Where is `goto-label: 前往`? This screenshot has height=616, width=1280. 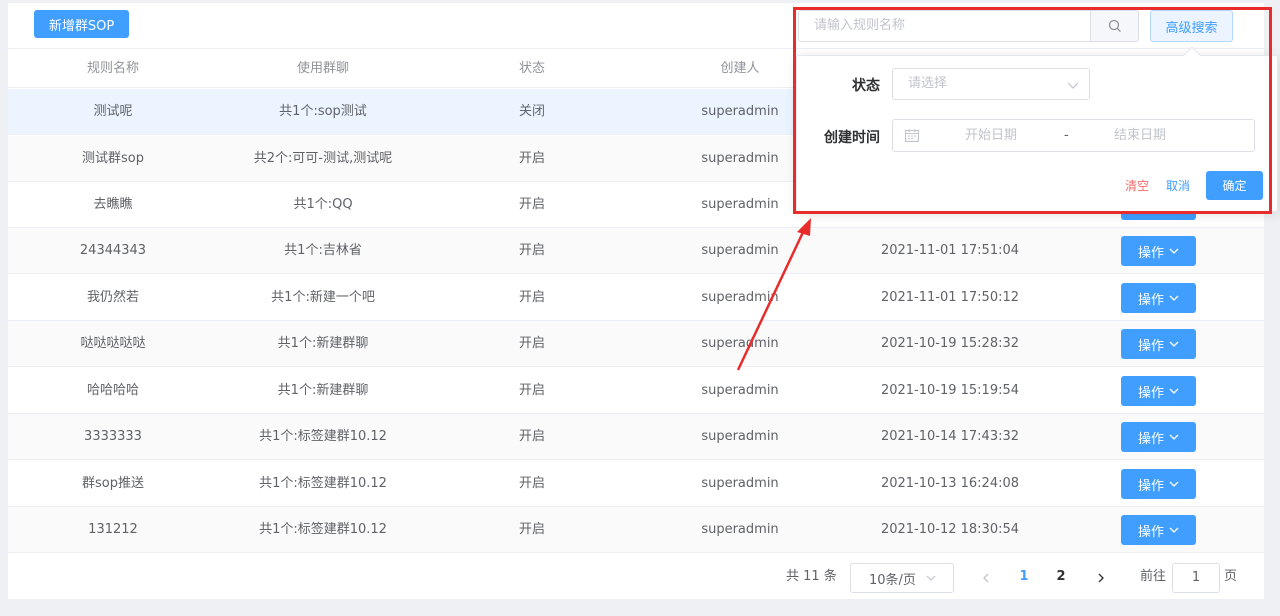 goto-label: 前往 is located at coordinates (1153, 576).